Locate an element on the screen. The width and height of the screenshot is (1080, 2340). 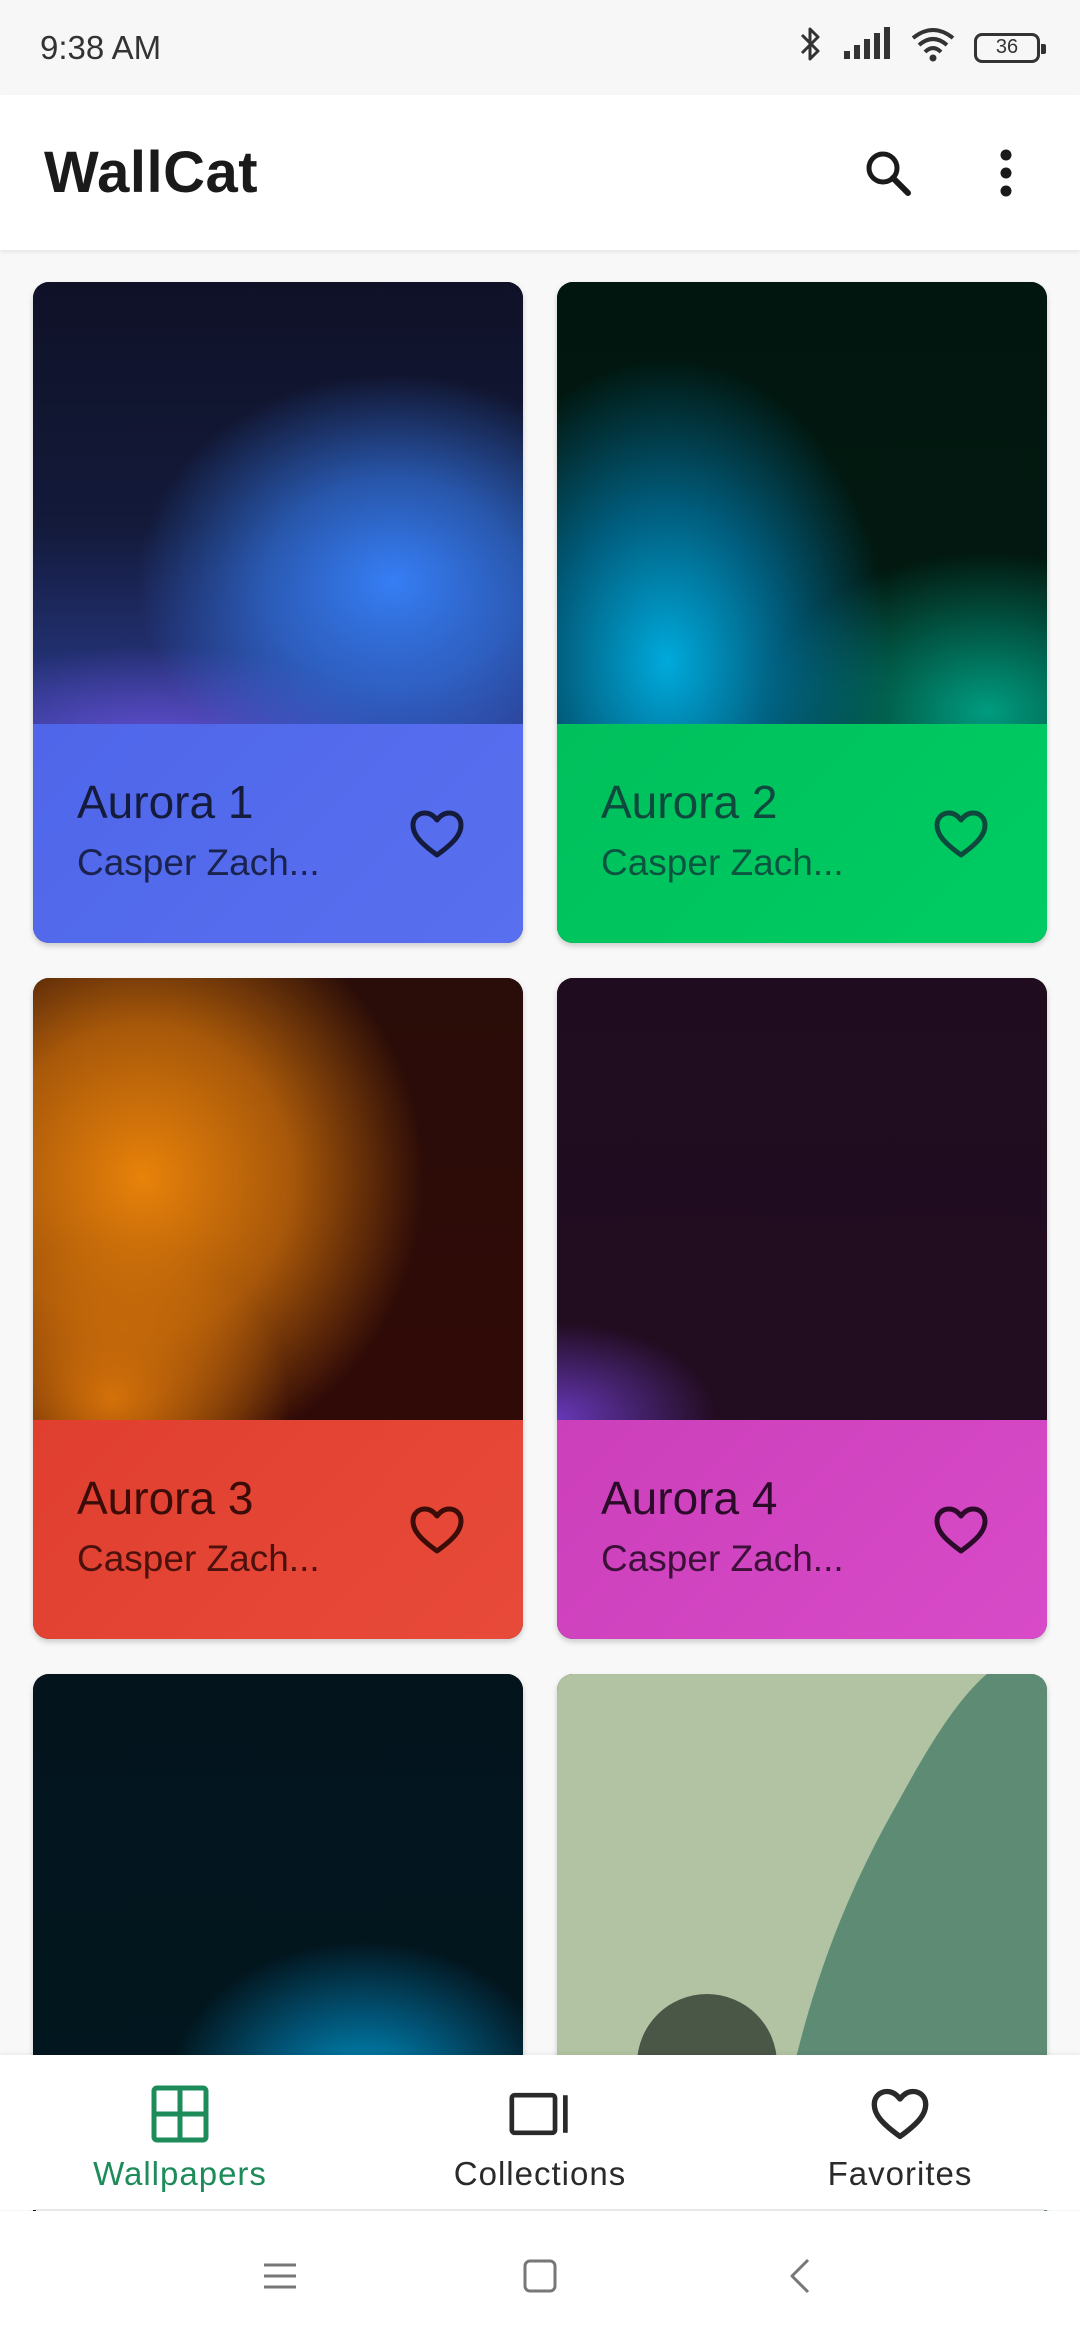
app-actions is located at coordinates (947, 173).